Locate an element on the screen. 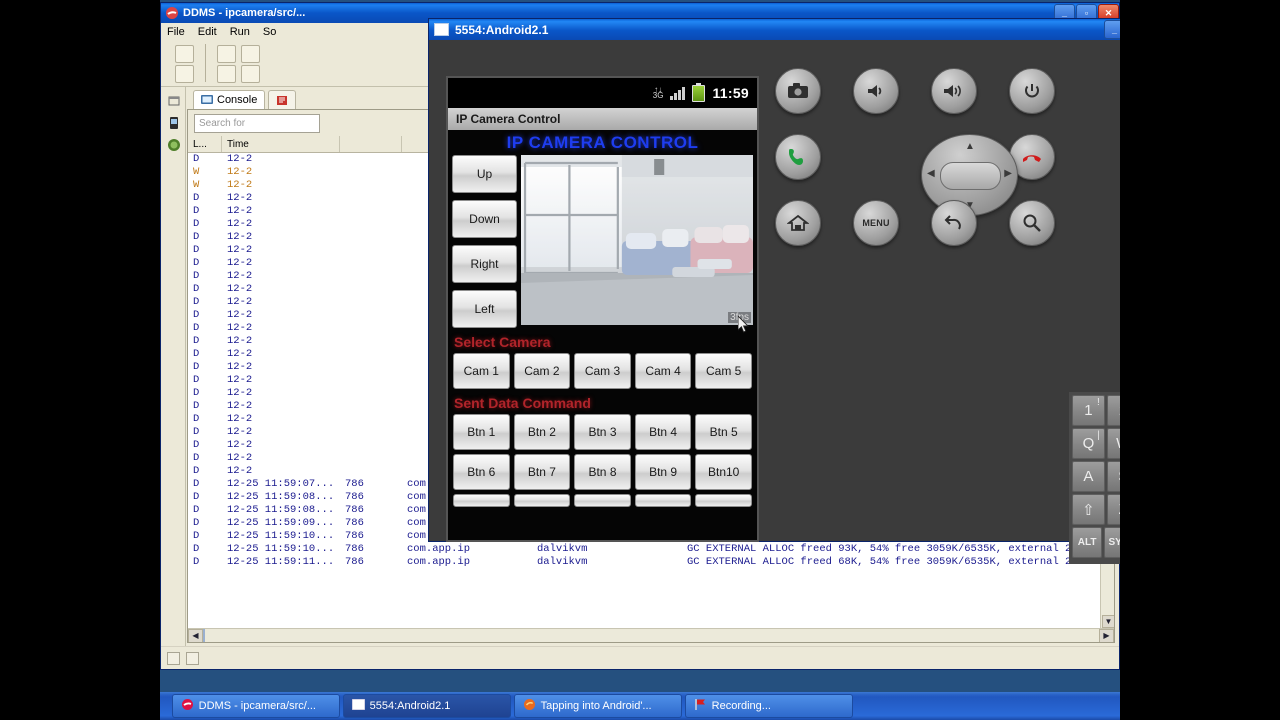 Image resolution: width=1280 pixels, height=720 pixels. dpad-control: ▲ ▼ ◀ ▶ is located at coordinates (969, 175).